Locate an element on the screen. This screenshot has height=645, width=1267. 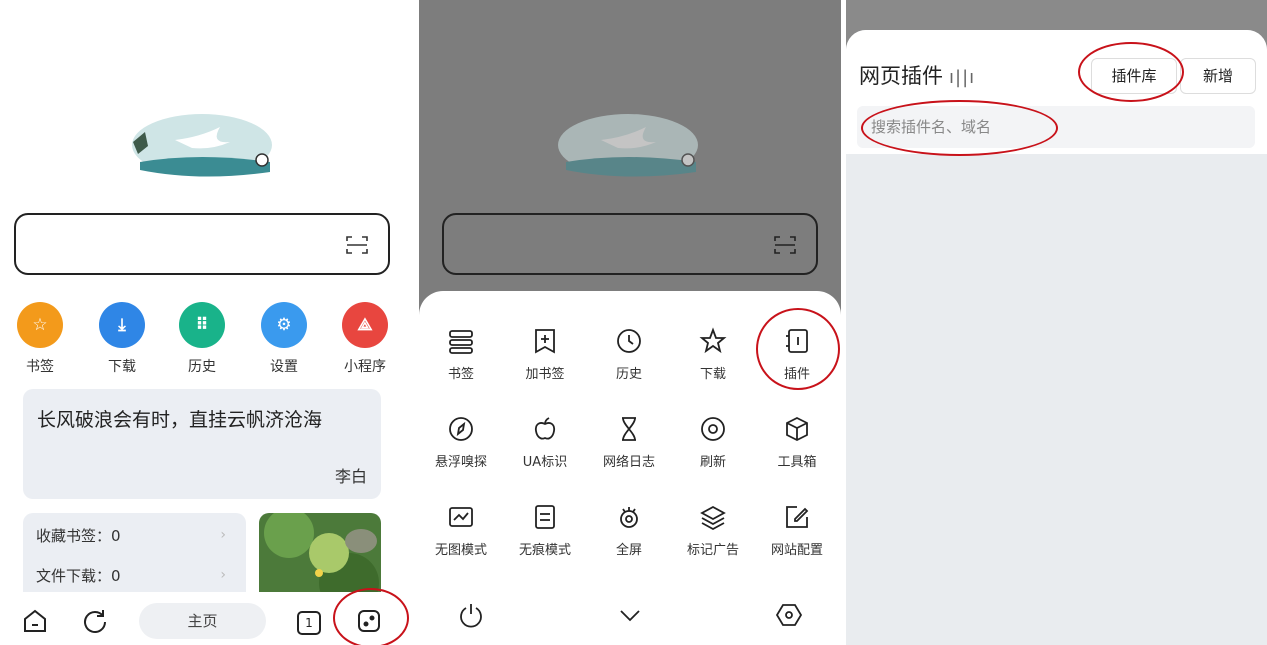
home-icon is located at coordinates (35, 621).